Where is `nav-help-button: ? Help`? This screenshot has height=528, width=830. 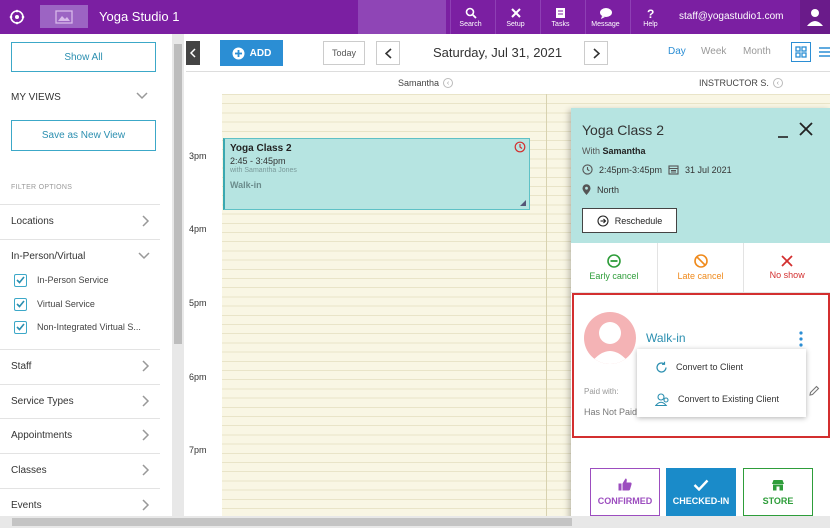 nav-help-button: ? Help is located at coordinates (650, 17).